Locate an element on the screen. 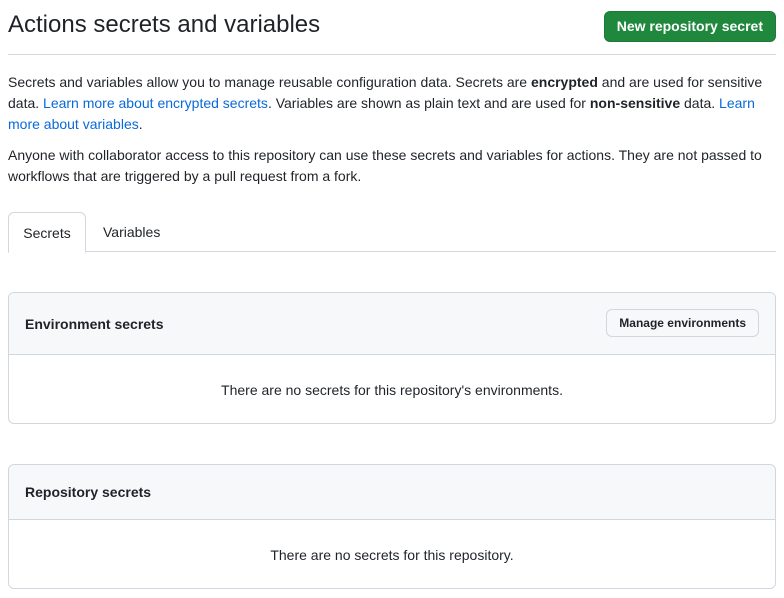 Image resolution: width=784 pixels, height=598 pixels. desc-bold-non-sensitive: non-sensitive is located at coordinates (635, 103).